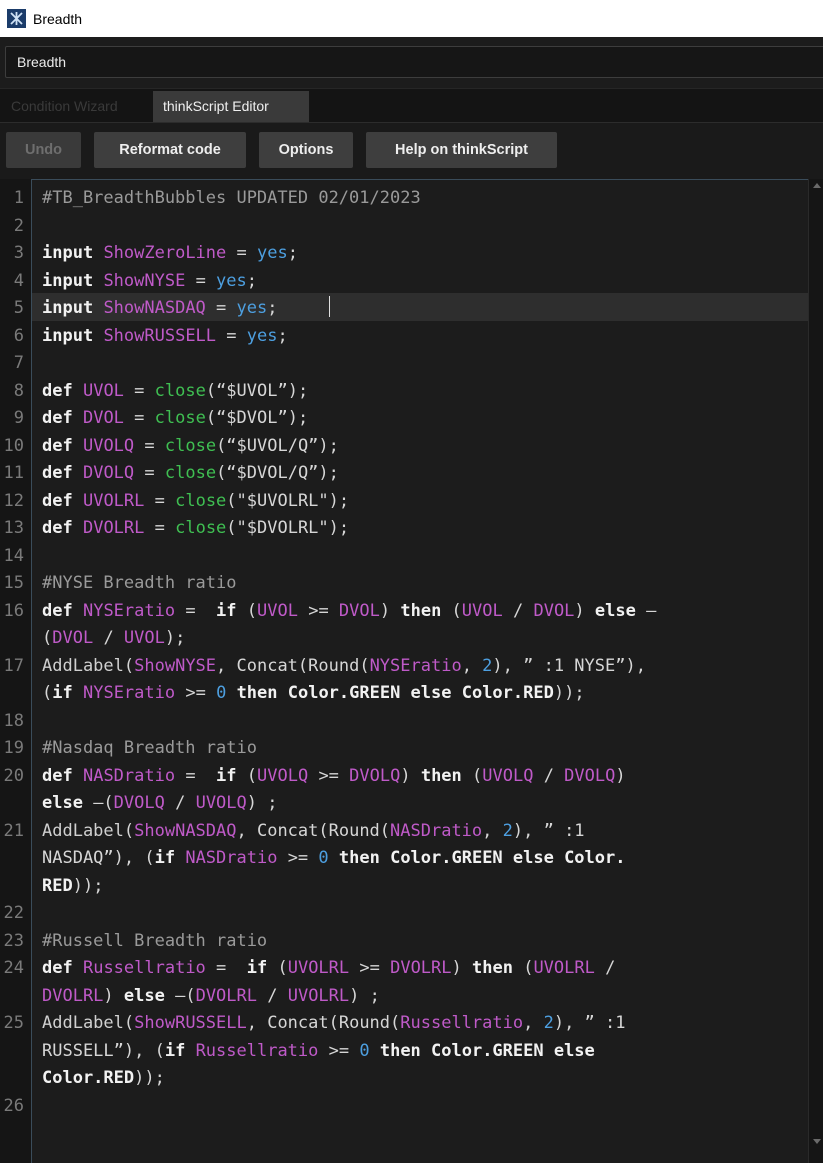 Image resolution: width=823 pixels, height=1163 pixels. I want to click on code-token: ), ” :1, so click(548, 830).